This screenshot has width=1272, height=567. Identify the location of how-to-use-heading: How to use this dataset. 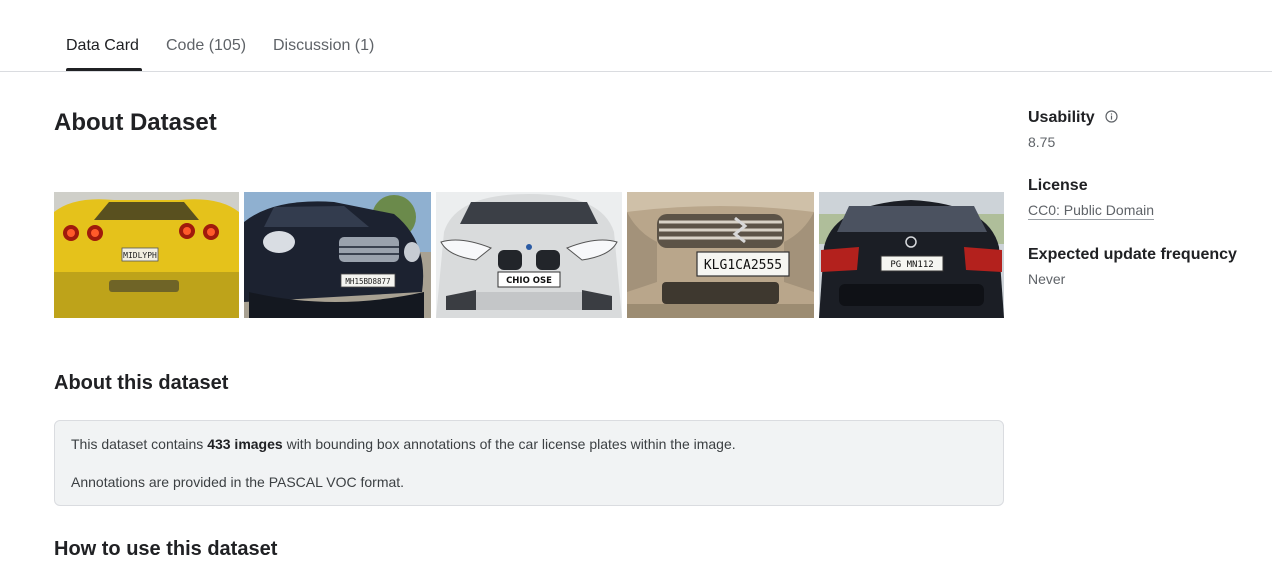
(166, 549).